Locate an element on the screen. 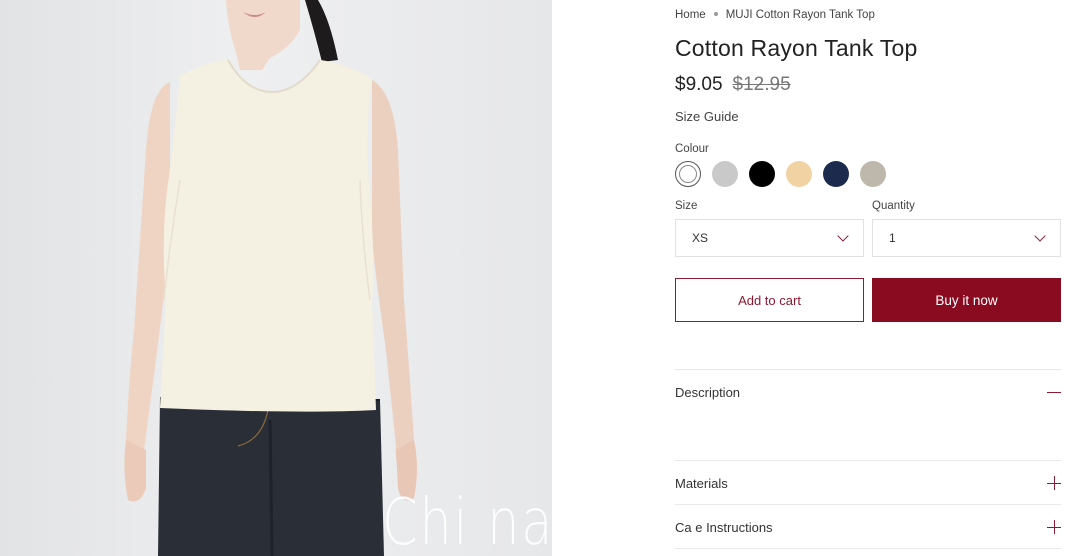  accordion-label: Materials is located at coordinates (701, 483).